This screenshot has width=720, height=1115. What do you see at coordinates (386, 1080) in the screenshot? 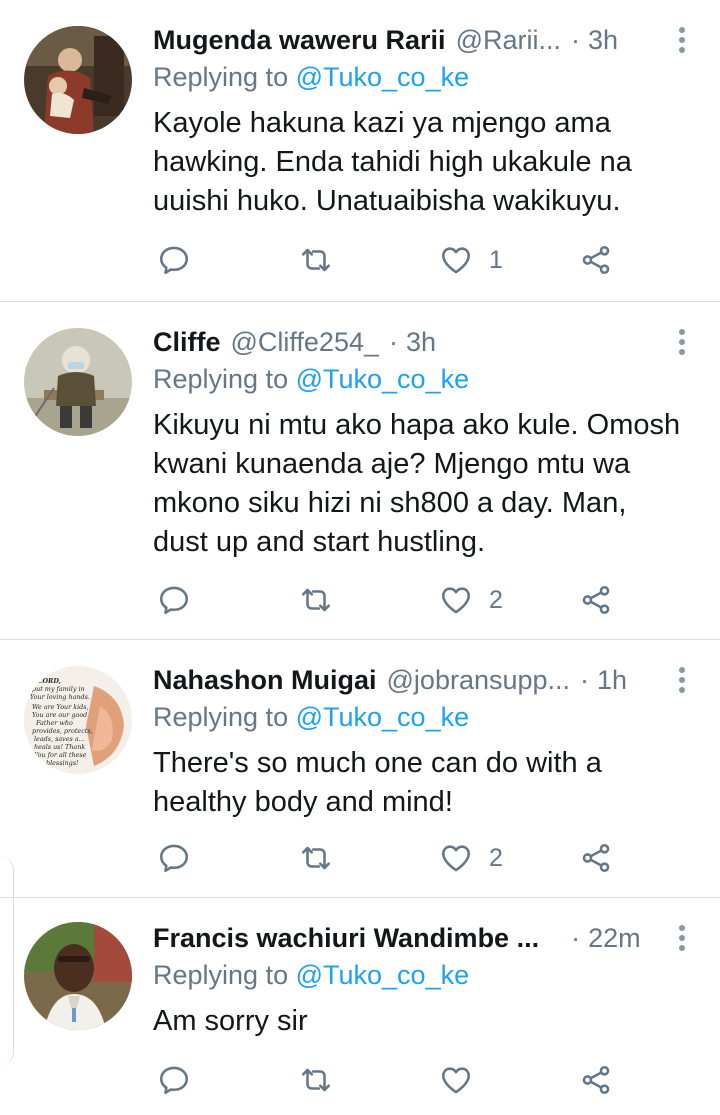
I see `action-bar` at bounding box center [386, 1080].